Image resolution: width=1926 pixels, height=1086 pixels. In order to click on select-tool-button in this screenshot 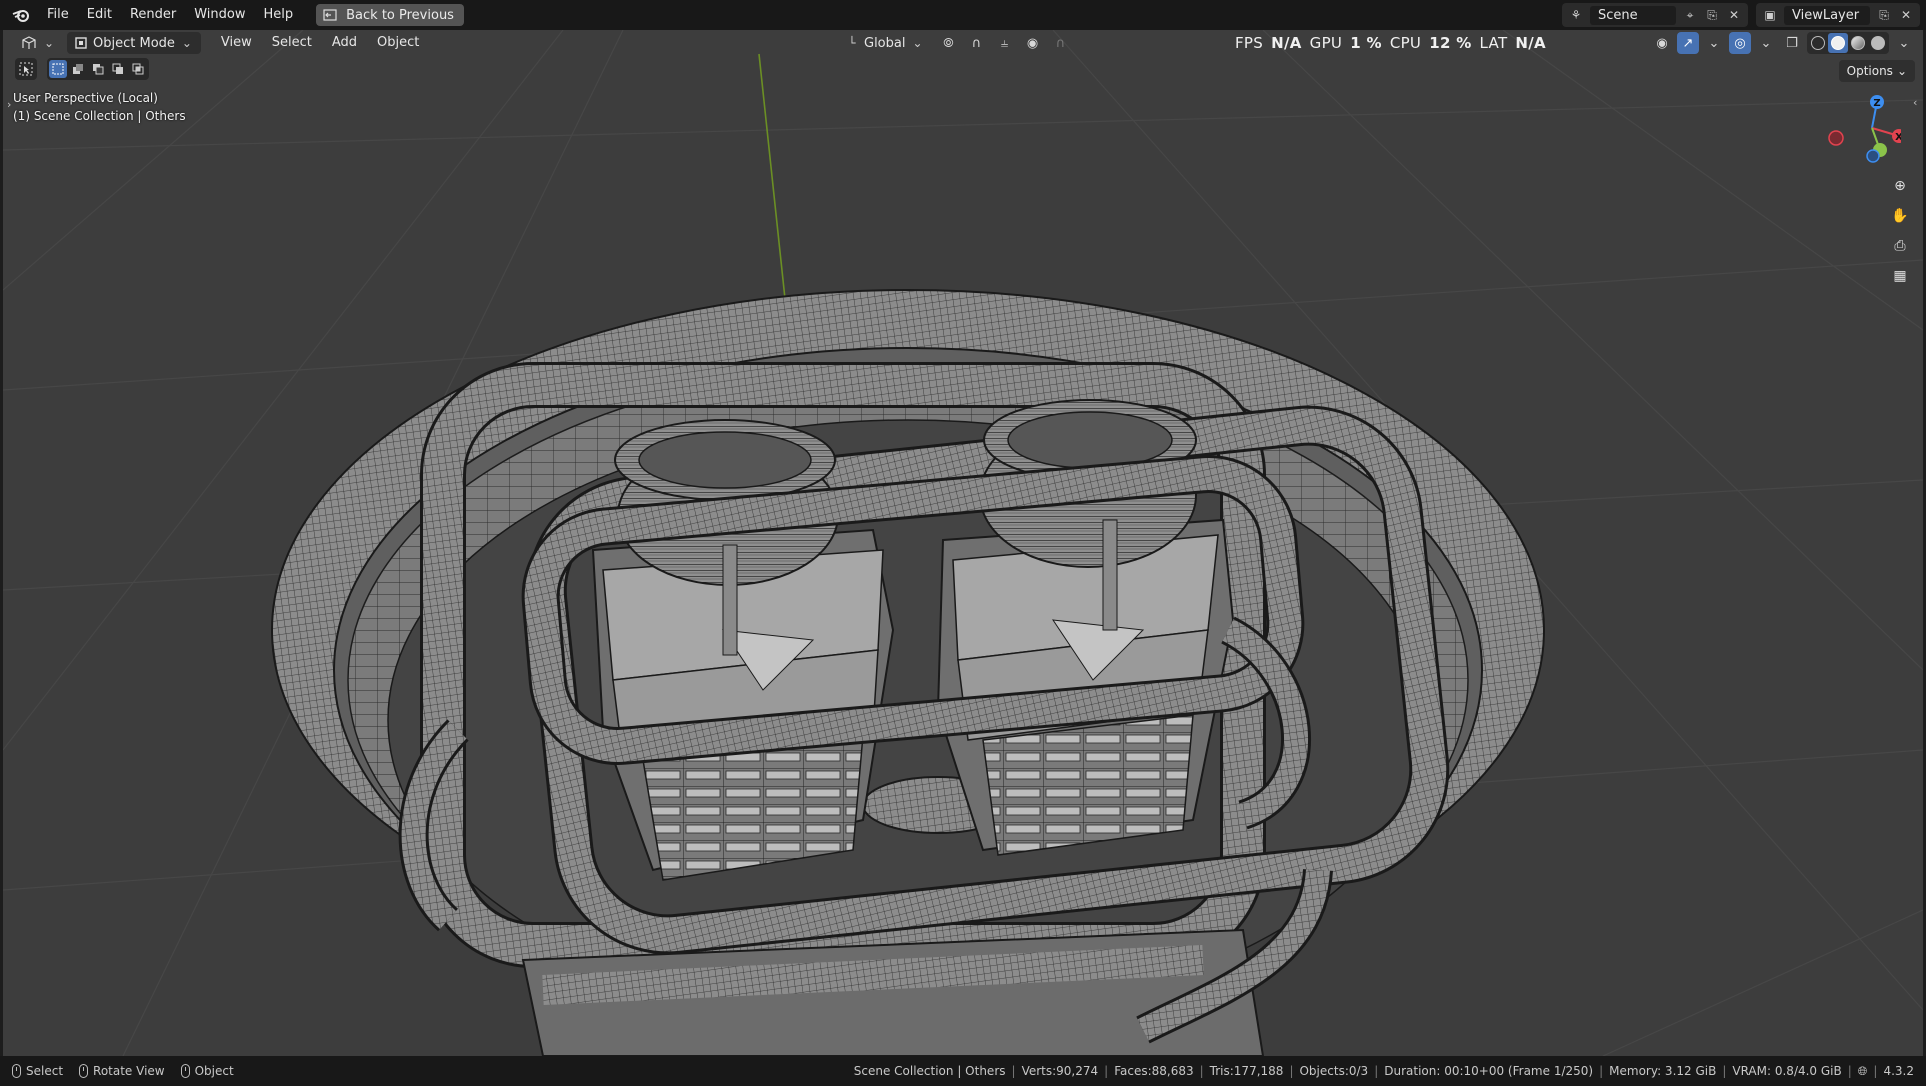, I will do `click(26, 69)`.